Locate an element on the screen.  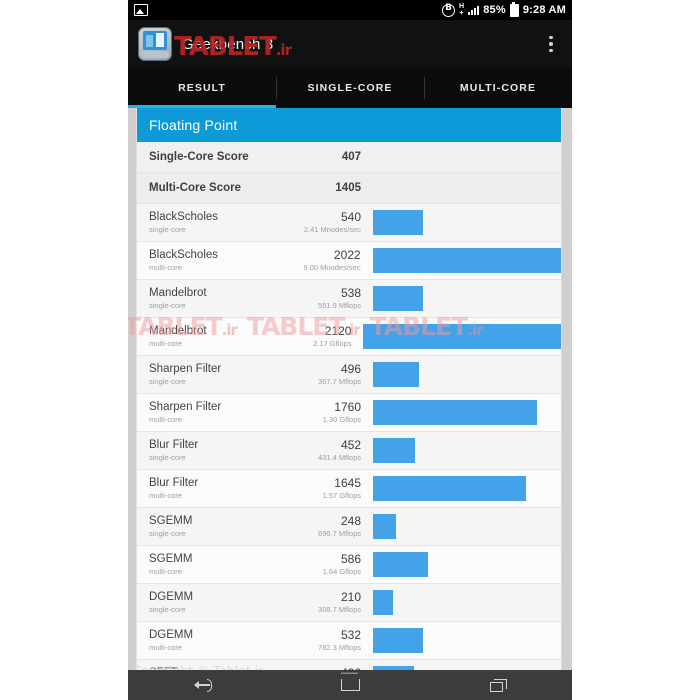
benchmark-row: DGEMM single-core 210 308.7 Mflops is located at coordinates (349, 603).